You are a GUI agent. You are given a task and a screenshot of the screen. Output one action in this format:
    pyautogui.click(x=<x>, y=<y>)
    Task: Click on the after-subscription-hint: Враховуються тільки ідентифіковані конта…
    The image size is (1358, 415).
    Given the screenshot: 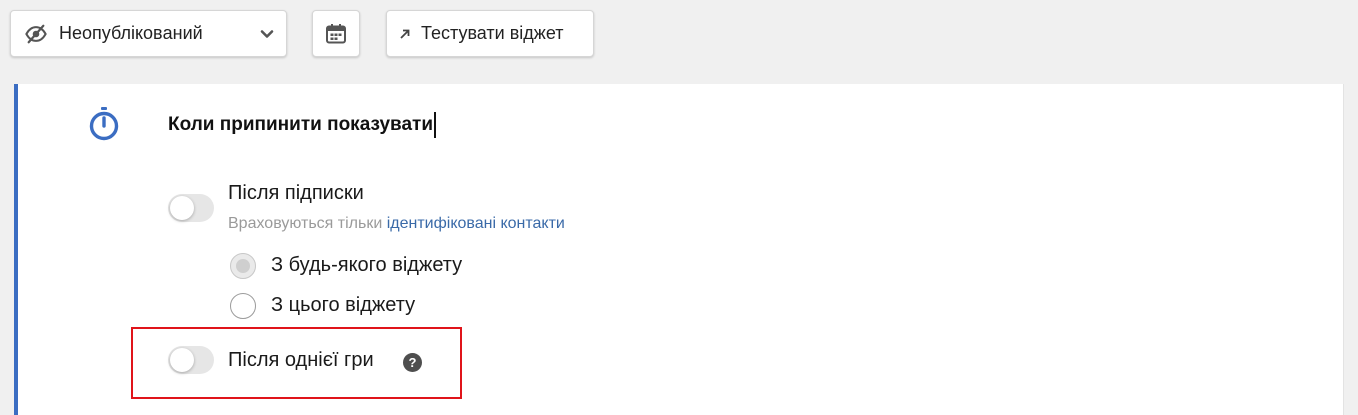 What is the action you would take?
    pyautogui.click(x=396, y=224)
    